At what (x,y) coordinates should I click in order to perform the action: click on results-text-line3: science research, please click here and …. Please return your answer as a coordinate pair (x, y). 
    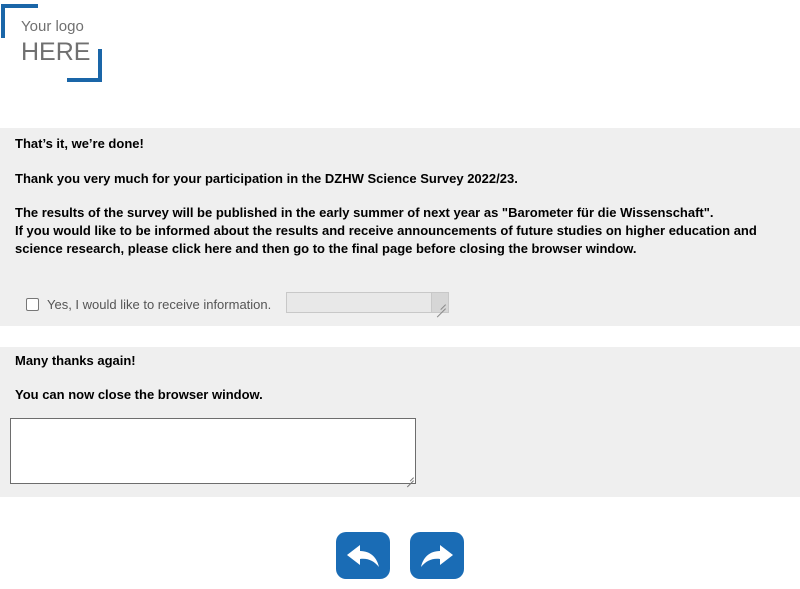
    Looking at the image, I should click on (326, 248).